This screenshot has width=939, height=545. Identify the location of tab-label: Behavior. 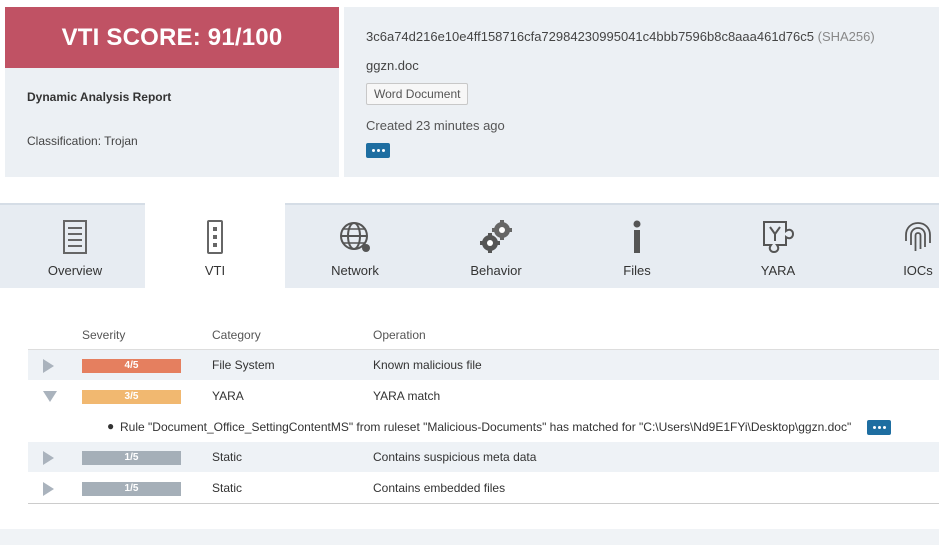
(496, 270).